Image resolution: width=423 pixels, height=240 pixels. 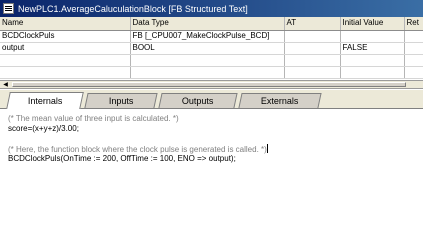 I want to click on column-header-at: AT, so click(x=312, y=24).